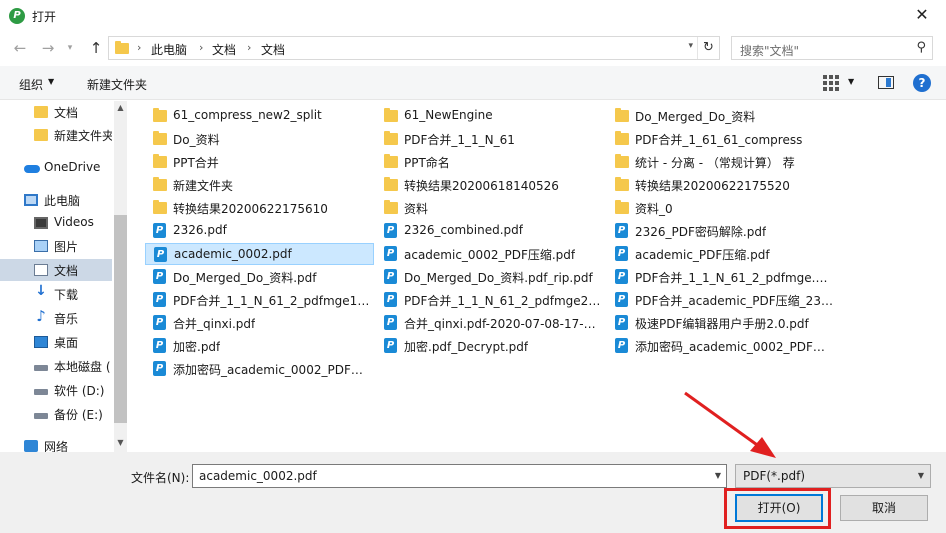  Describe the element at coordinates (20, 48) in the screenshot. I see `back-arrow-icon: ←` at that location.